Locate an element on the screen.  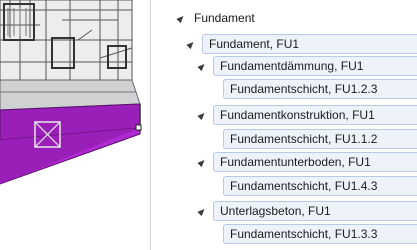
tree-item-leaf: Fundamentschicht, FU1.1.2 is located at coordinates (320, 139).